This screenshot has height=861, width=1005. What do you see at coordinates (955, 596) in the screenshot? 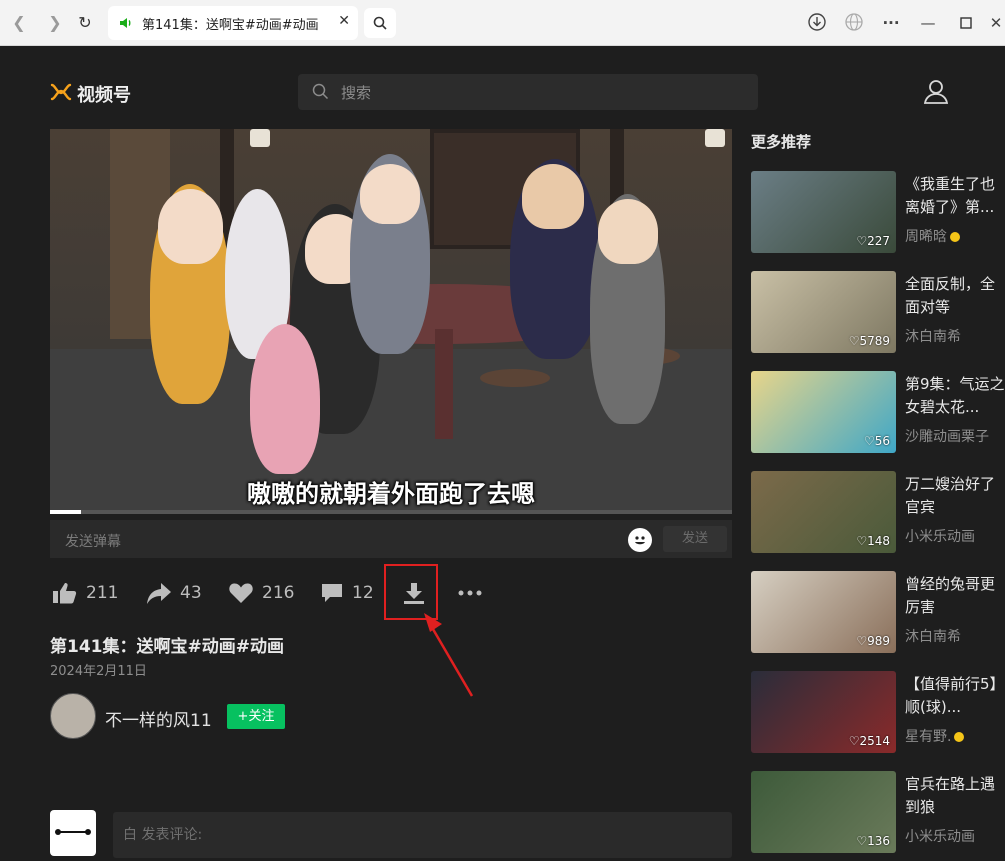
I see `recommendation-title: 曾经的兔哥更厉害` at bounding box center [955, 596].